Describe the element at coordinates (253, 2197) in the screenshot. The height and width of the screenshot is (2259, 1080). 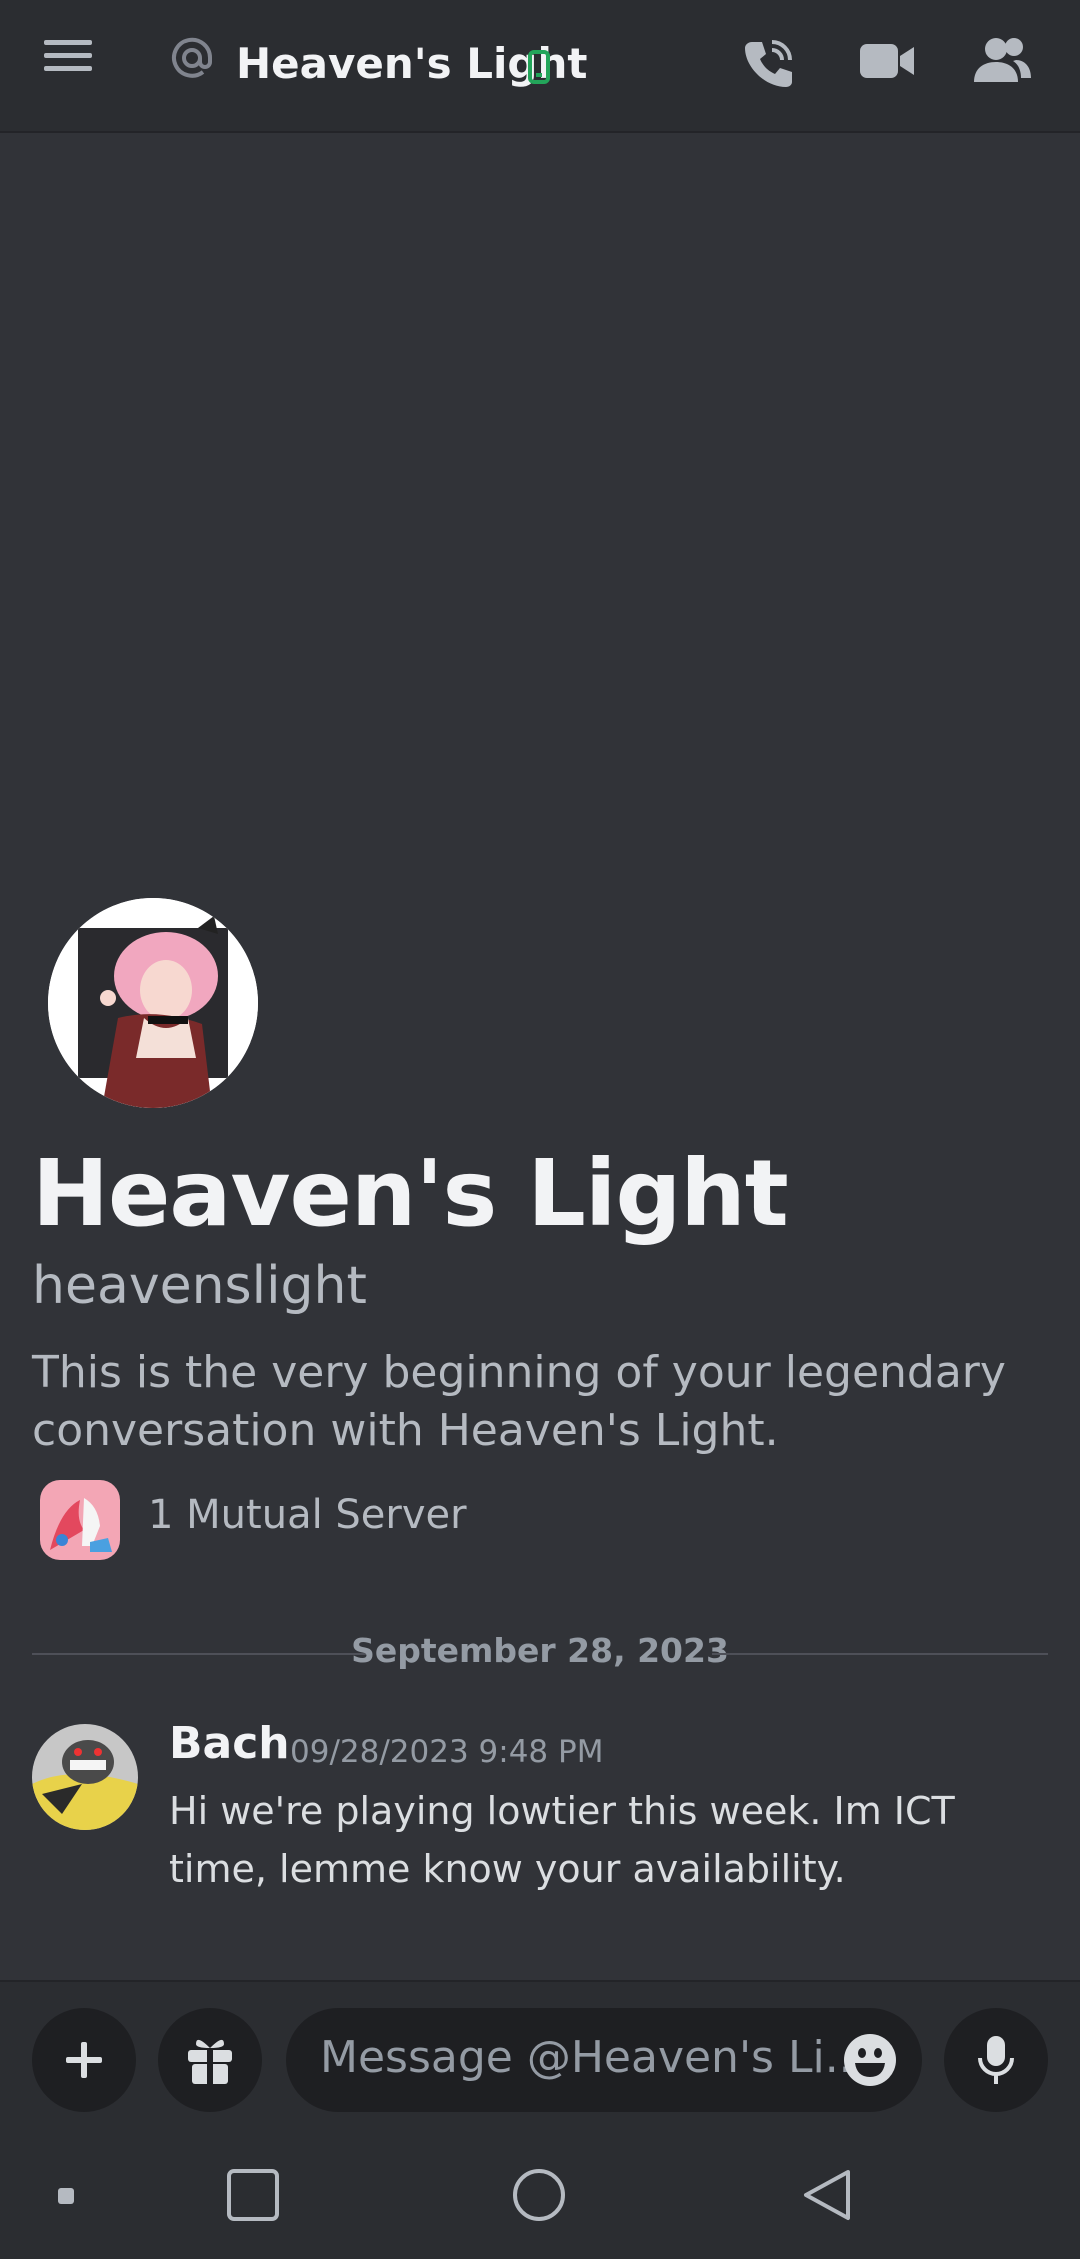
I see `recents-square-icon` at that location.